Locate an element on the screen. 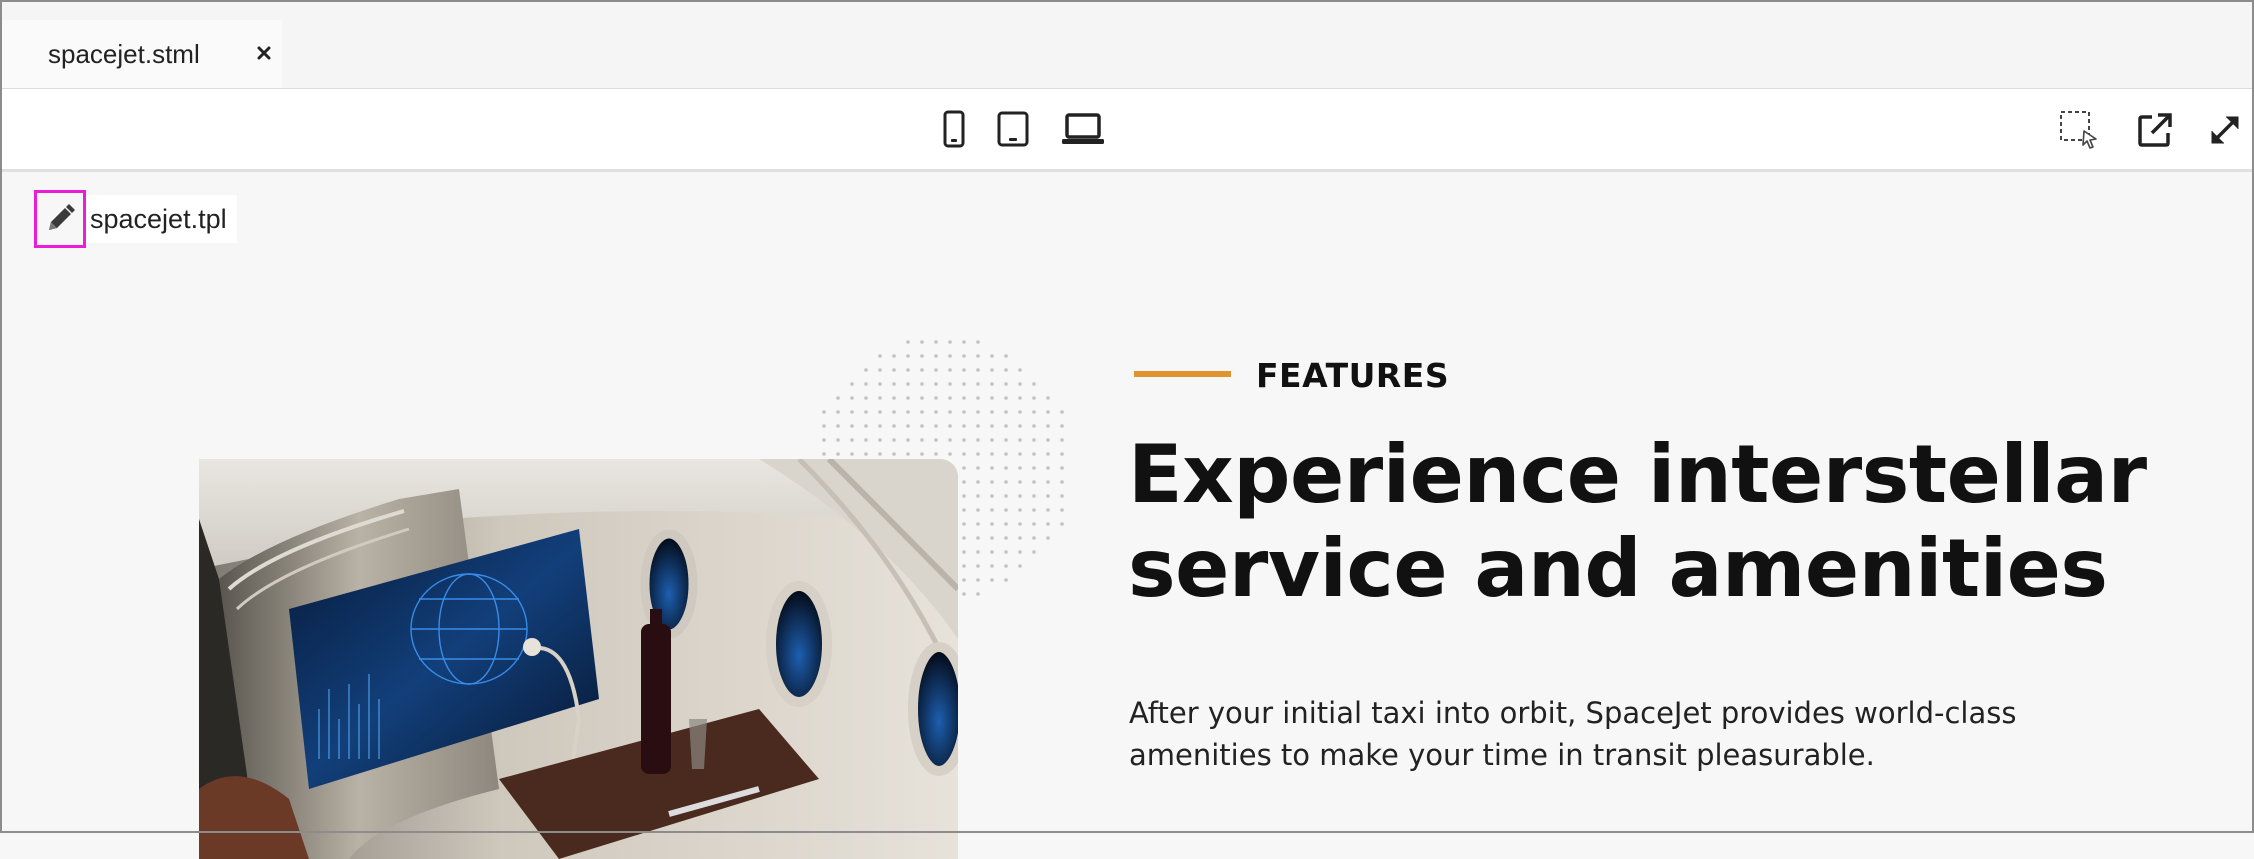 This screenshot has height=859, width=2254. phone-icon is located at coordinates (954, 129).